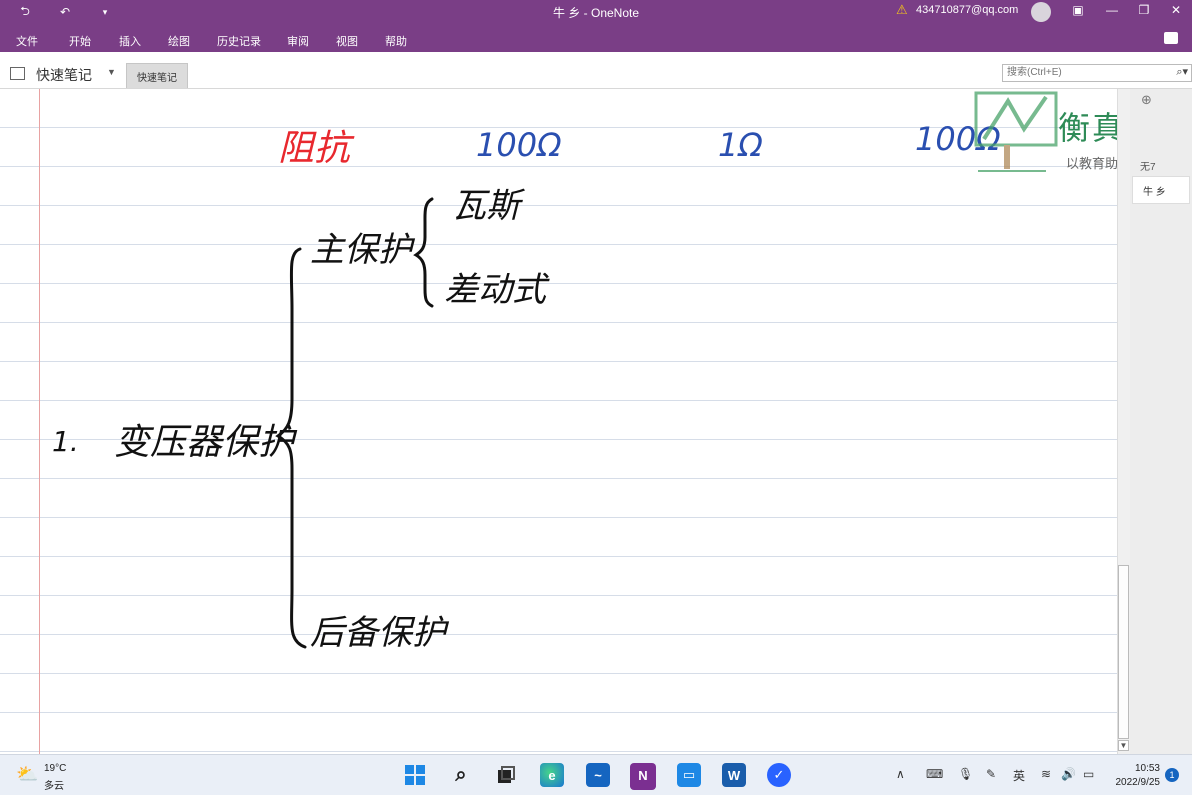 The height and width of the screenshot is (795, 1192). Describe the element at coordinates (740, 145) in the screenshot. I see `note-value-1: 1Ω` at that location.